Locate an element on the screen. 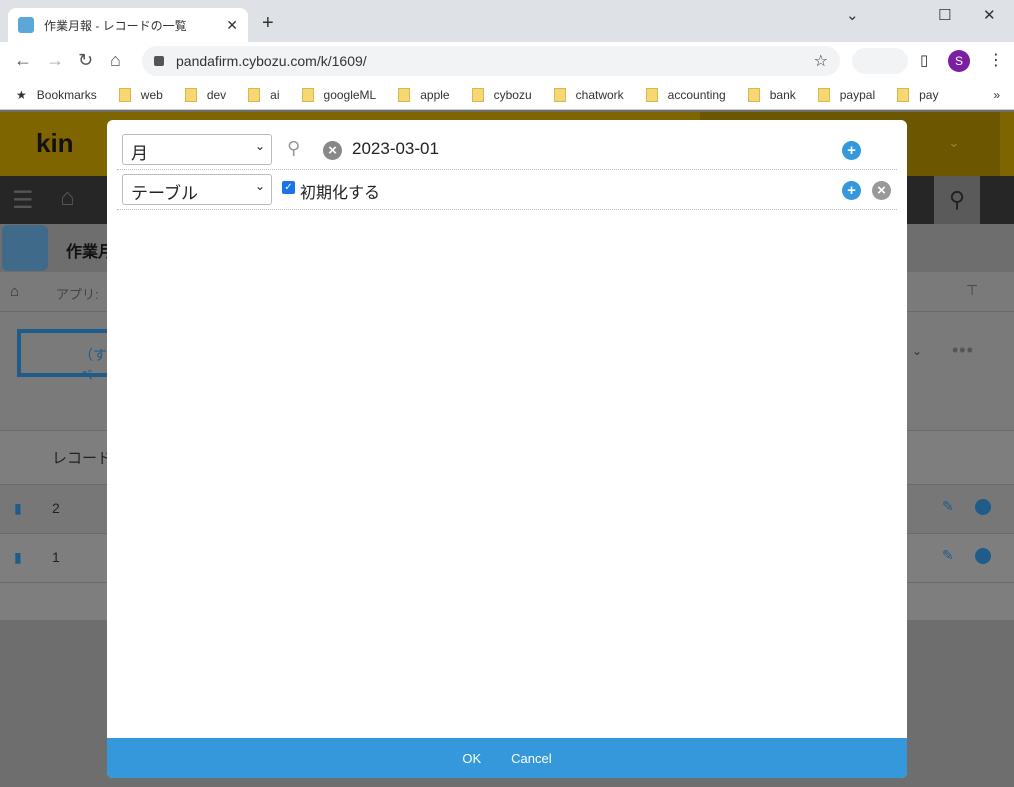 The width and height of the screenshot is (1014, 787). bookmark: dev is located at coordinates (205, 94).